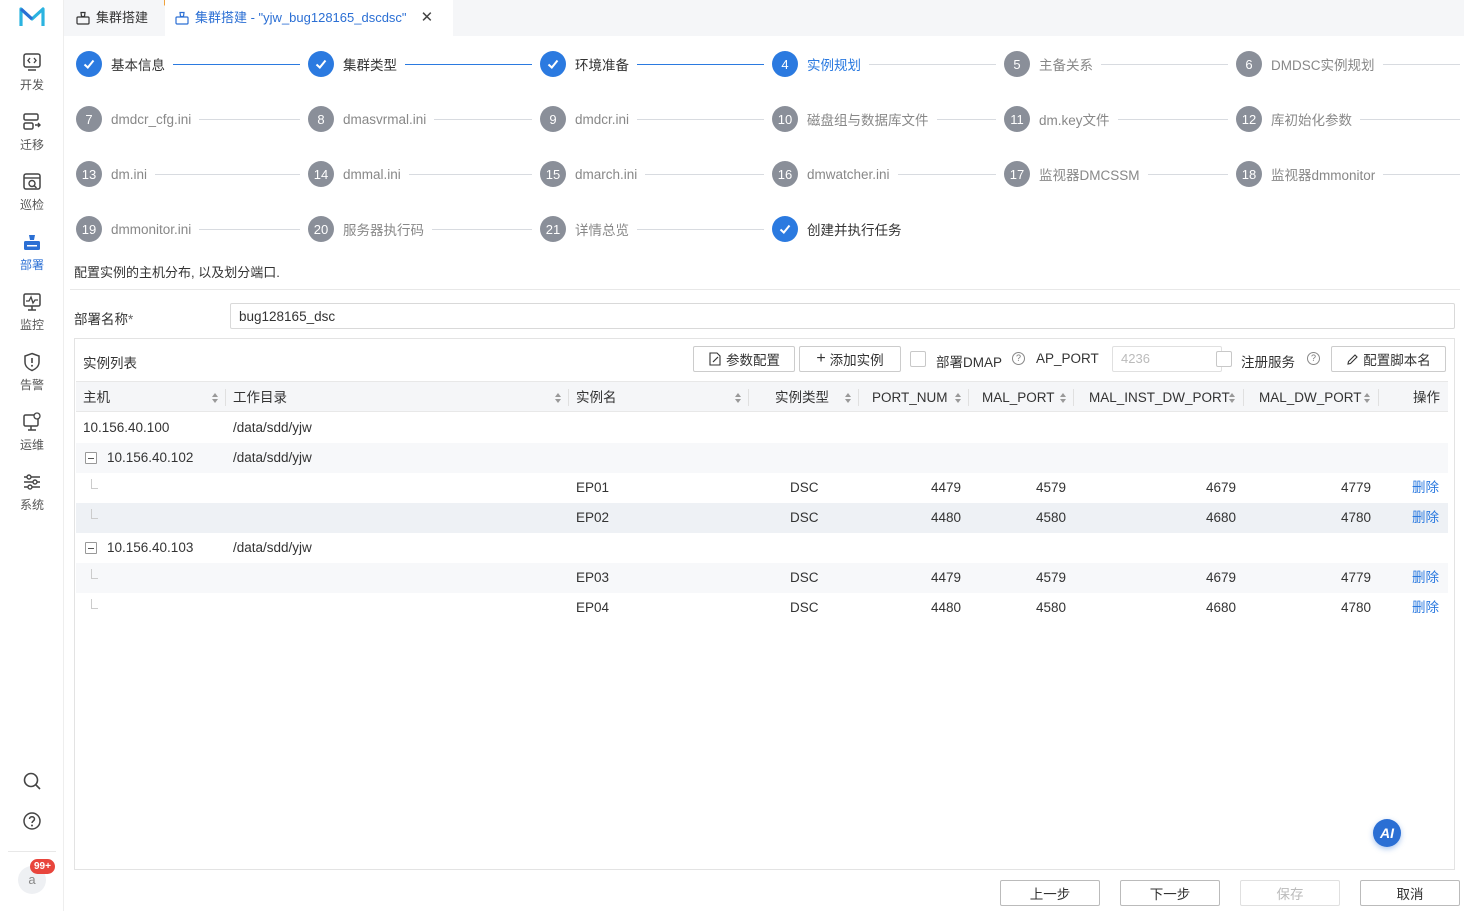 The height and width of the screenshot is (911, 1464). What do you see at coordinates (1355, 577) in the screenshot?
I see `mal-dw-port-cell: 4779` at bounding box center [1355, 577].